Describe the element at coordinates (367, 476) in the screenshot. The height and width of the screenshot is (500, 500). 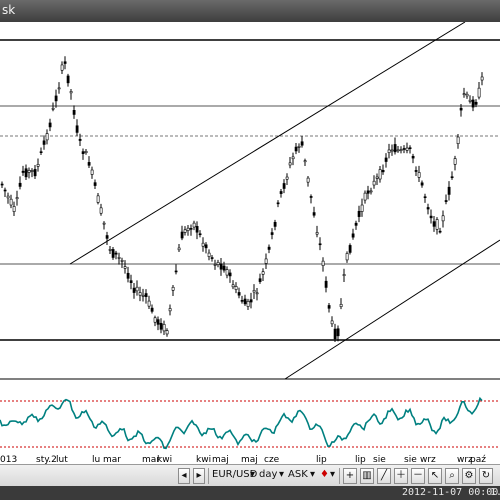
I see `bar-chart-icon: ▥` at that location.